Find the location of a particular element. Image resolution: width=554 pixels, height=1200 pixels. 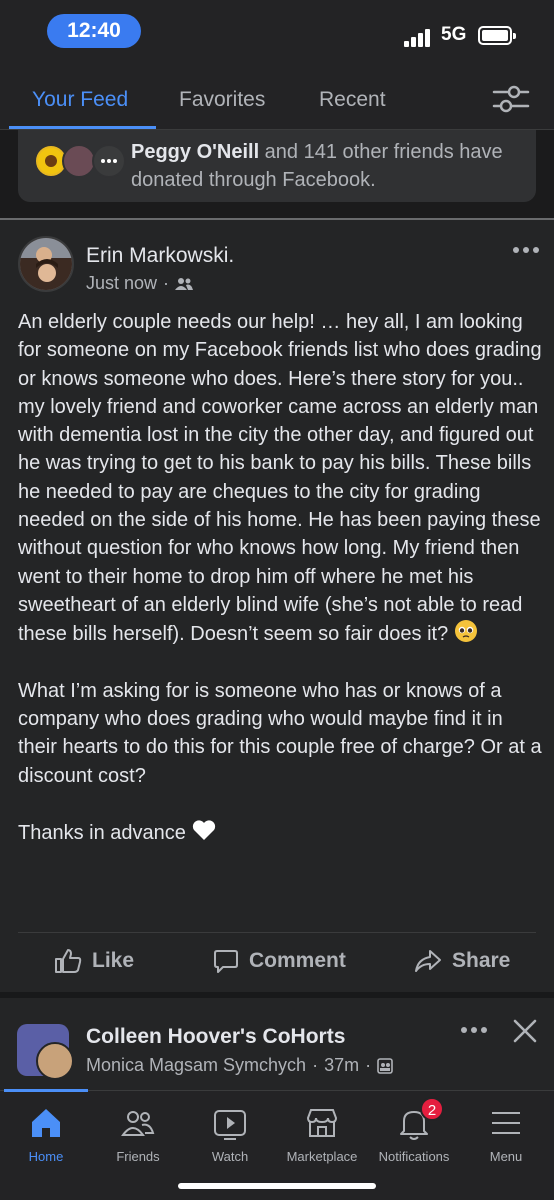

nav-label: Home is located at coordinates (46, 1156).